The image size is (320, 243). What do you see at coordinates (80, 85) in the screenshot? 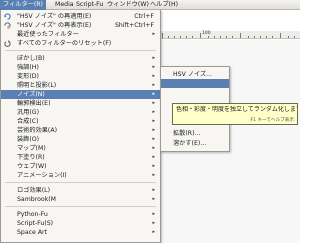
I see `menu-item-light-shadow: 照明と投影(L) ▸` at bounding box center [80, 85].